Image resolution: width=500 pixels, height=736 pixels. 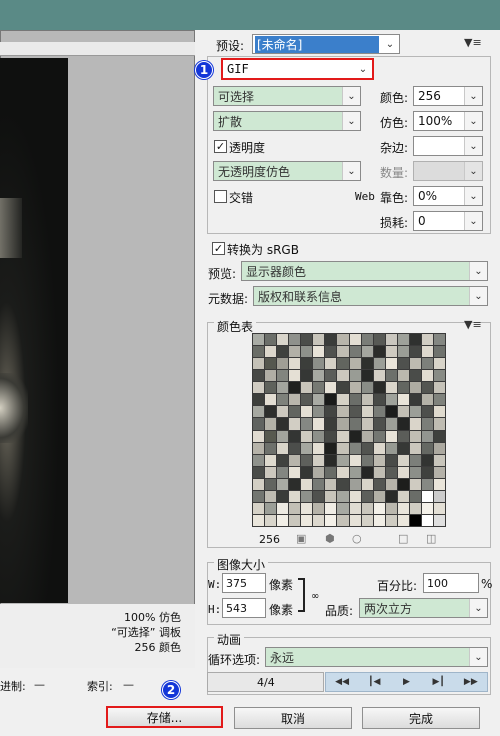 What do you see at coordinates (448, 221) in the screenshot?
I see `lossy-select: 0 ⌄` at bounding box center [448, 221].